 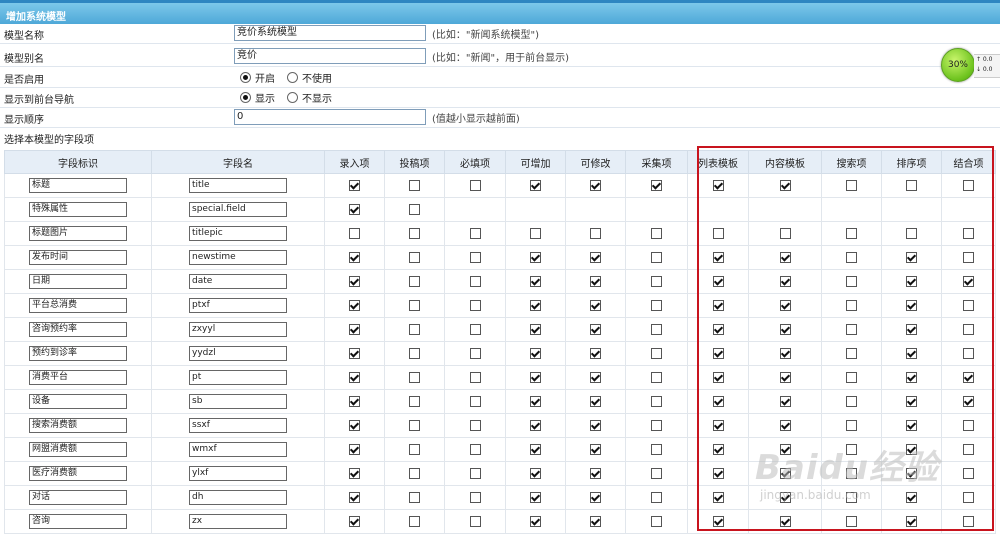 What do you see at coordinates (78, 257) in the screenshot?
I see `field-label-input: 发布时间` at bounding box center [78, 257].